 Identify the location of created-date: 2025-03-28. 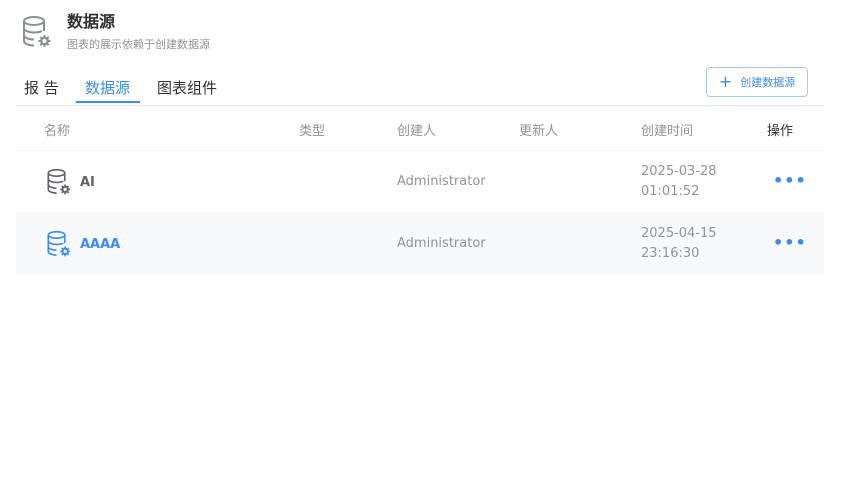
(679, 171).